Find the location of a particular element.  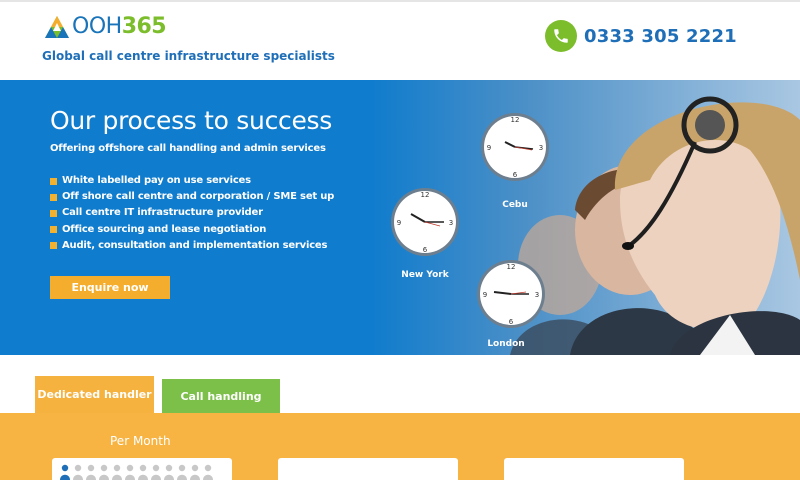

logo-triangle-icon is located at coordinates (57, 27).